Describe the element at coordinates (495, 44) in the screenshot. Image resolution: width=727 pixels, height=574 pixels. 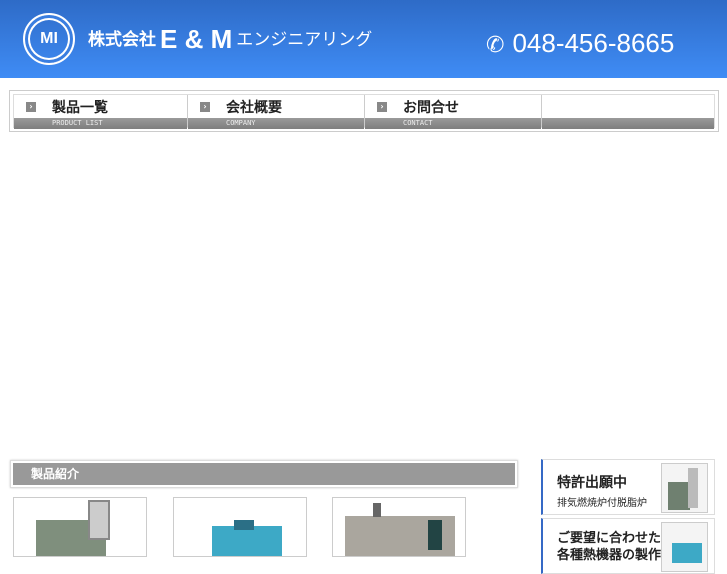
I see `phone-icon: ✆` at that location.